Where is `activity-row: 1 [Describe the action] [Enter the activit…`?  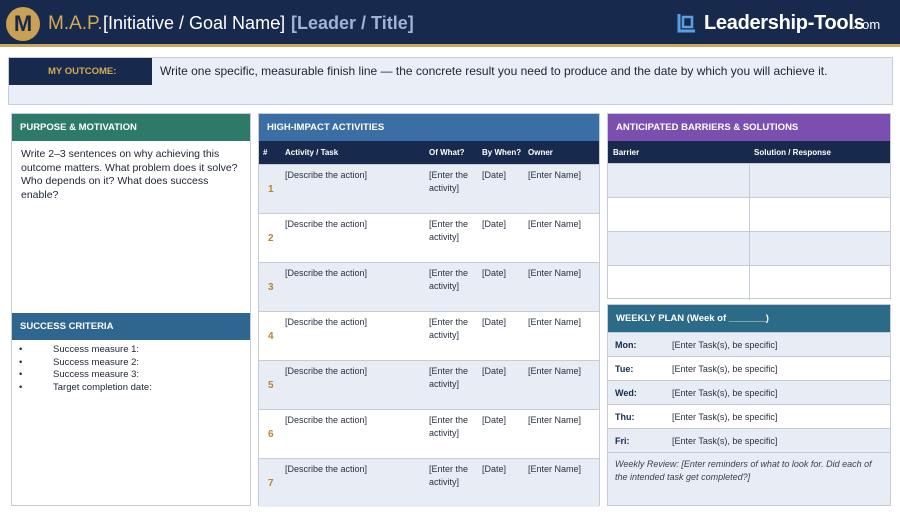 activity-row: 1 [Describe the action] [Enter the activit… is located at coordinates (429, 188).